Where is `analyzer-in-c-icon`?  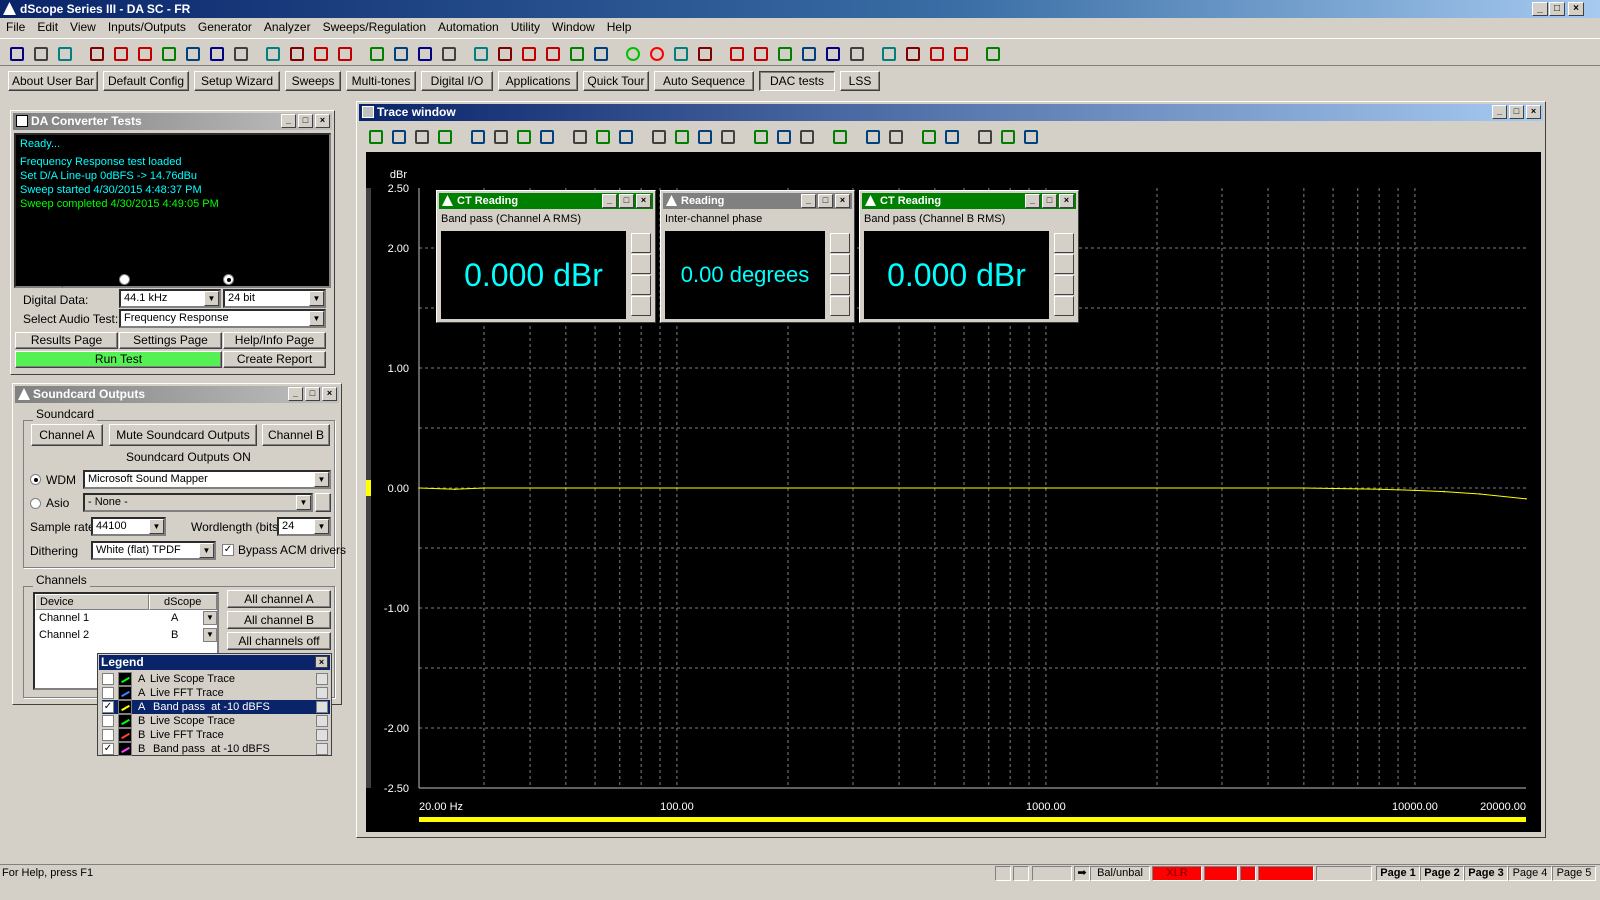 analyzer-in-c-icon is located at coordinates (296, 53).